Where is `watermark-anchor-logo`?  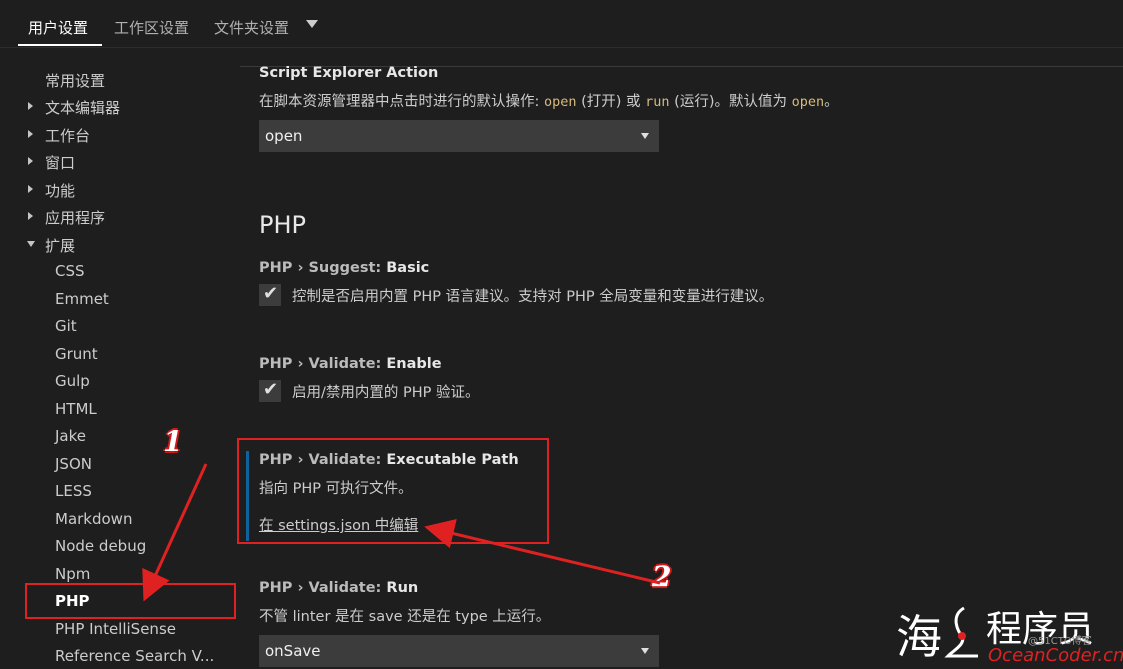 watermark-anchor-logo is located at coordinates (961, 632).